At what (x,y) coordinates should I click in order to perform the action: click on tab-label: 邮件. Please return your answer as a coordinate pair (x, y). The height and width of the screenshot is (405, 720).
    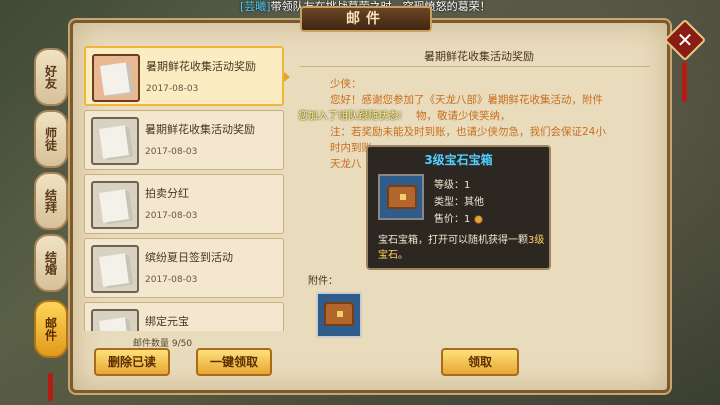
    Looking at the image, I should click on (50, 329).